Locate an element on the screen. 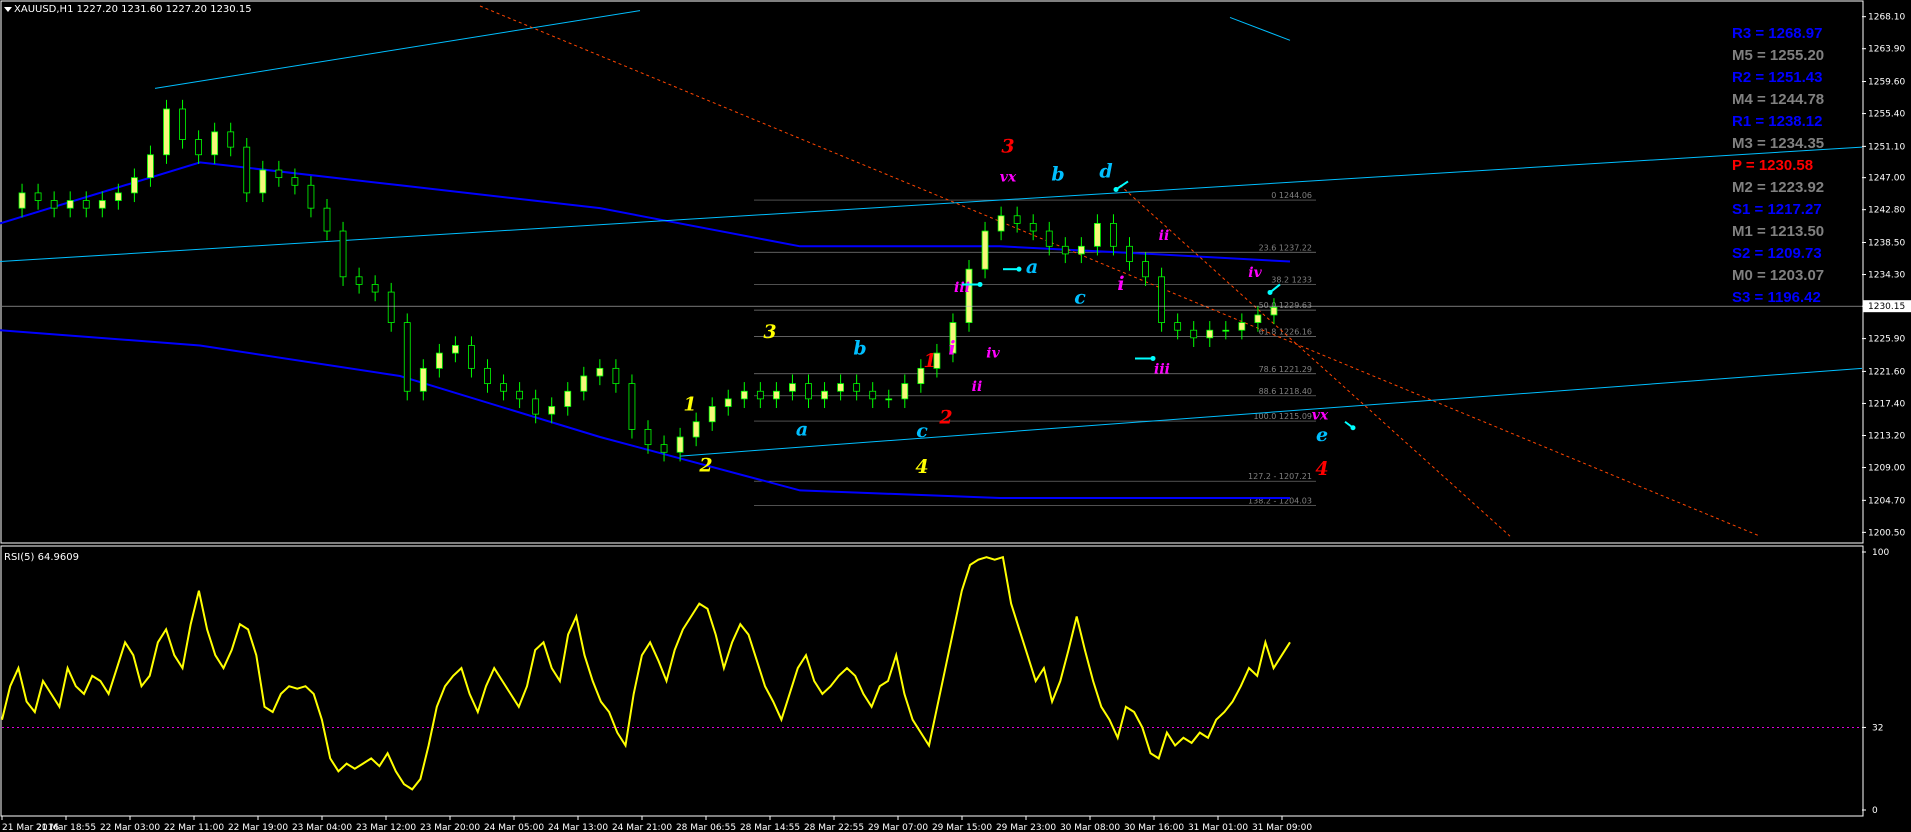 This screenshot has width=1911, height=832. wave-label: ii is located at coordinates (1164, 236).